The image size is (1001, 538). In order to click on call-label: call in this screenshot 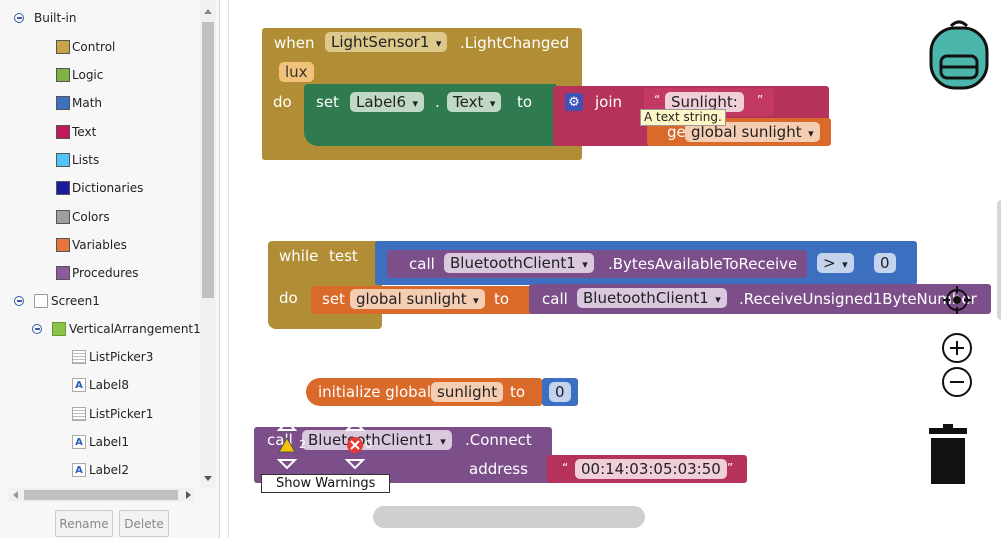, I will do `click(422, 264)`.